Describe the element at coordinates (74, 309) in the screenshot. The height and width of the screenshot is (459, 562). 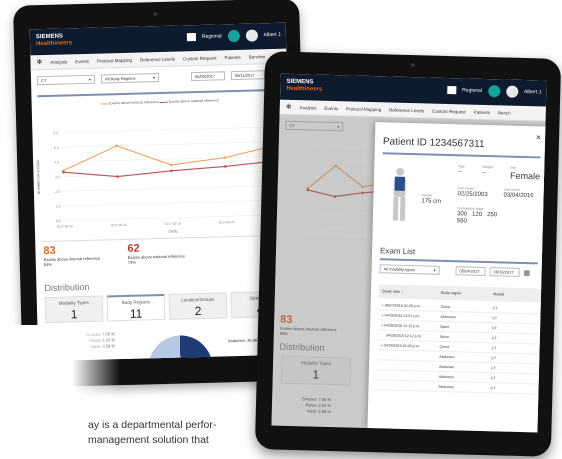
I see `dist-modality-types: Modality Types 1` at that location.